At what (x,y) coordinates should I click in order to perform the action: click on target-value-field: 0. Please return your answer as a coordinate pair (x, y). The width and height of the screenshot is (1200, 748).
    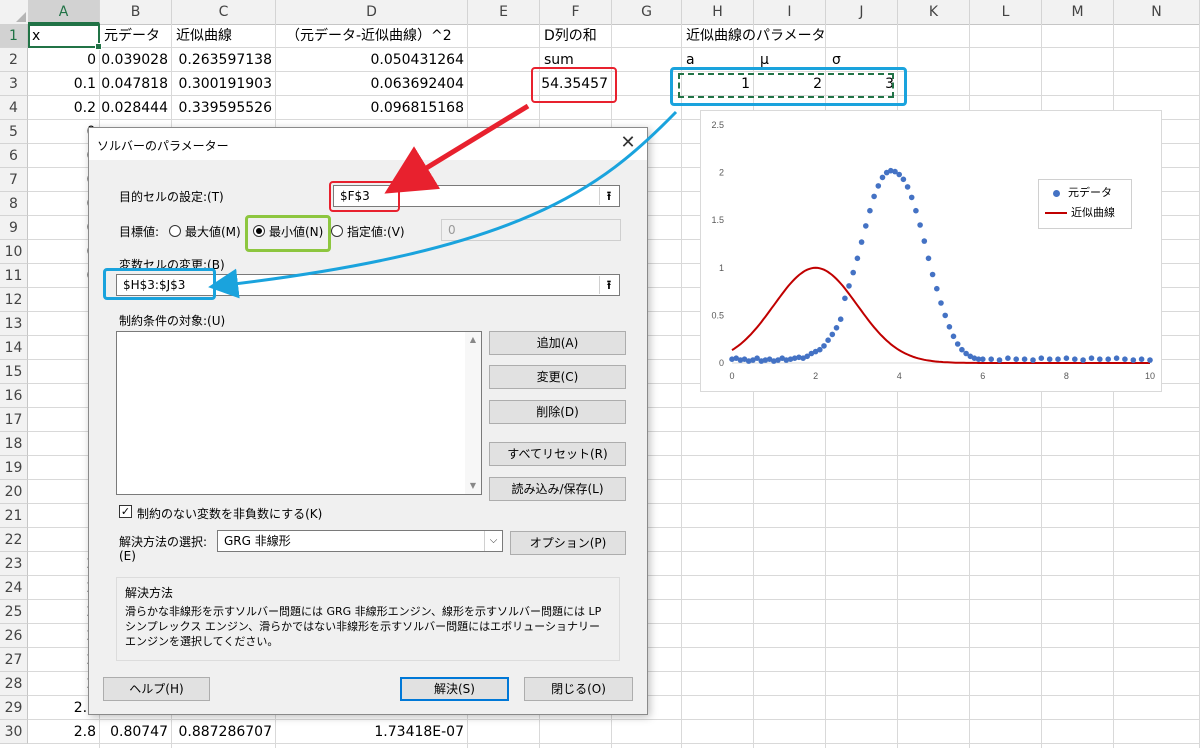
    Looking at the image, I should click on (531, 230).